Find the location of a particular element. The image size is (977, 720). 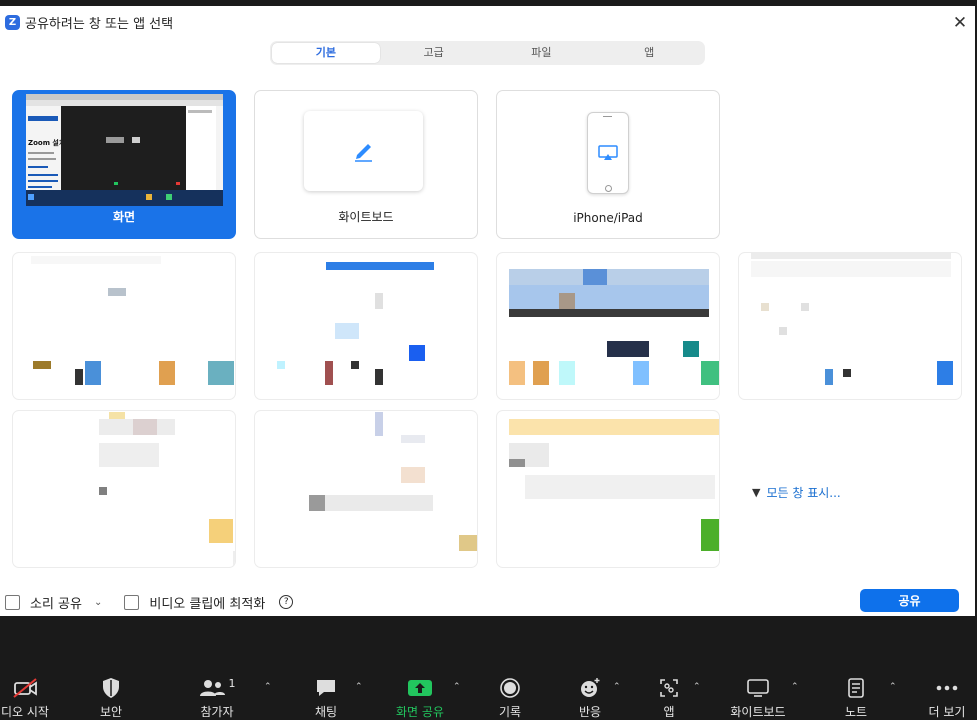

toolbar-apps-label: 앱 is located at coordinates (669, 712).